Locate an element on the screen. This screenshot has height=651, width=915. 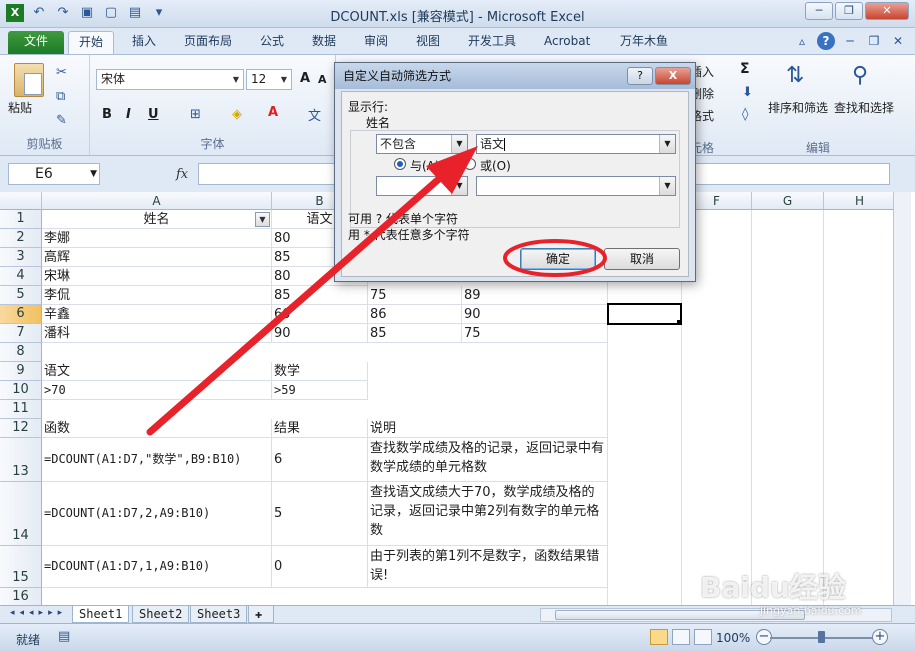
tab-view: 视图 is located at coordinates (428, 42).